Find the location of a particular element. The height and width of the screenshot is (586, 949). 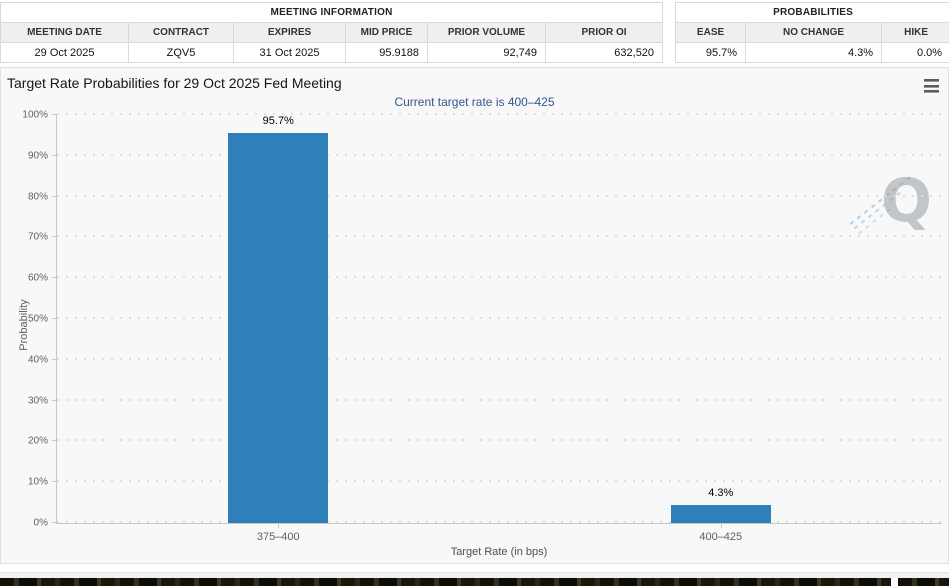

chart-subtitle: Current target rate is 400–425 is located at coordinates (474, 102).